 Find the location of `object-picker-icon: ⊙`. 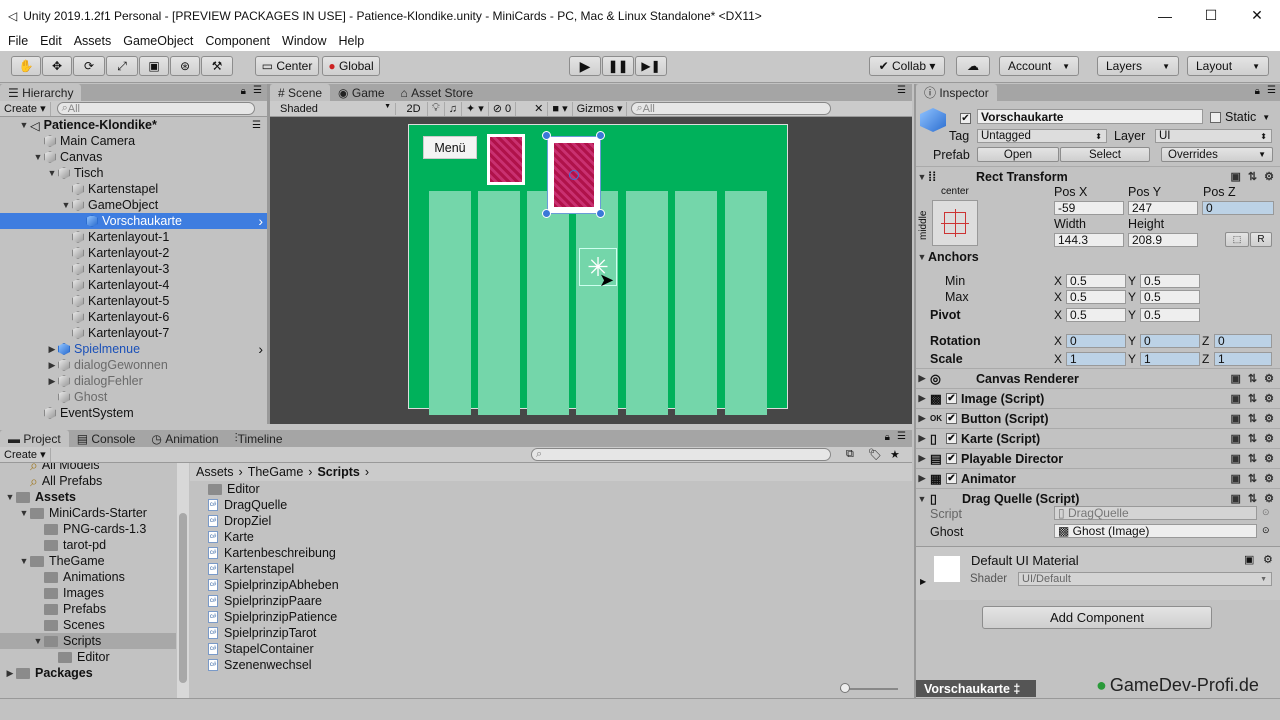

object-picker-icon: ⊙ is located at coordinates (1266, 530).